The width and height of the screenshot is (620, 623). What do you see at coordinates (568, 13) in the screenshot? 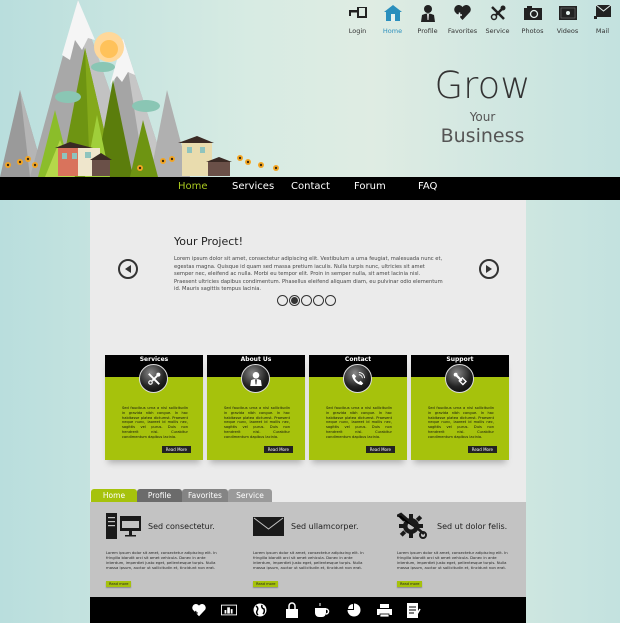
I see `video-icon` at bounding box center [568, 13].